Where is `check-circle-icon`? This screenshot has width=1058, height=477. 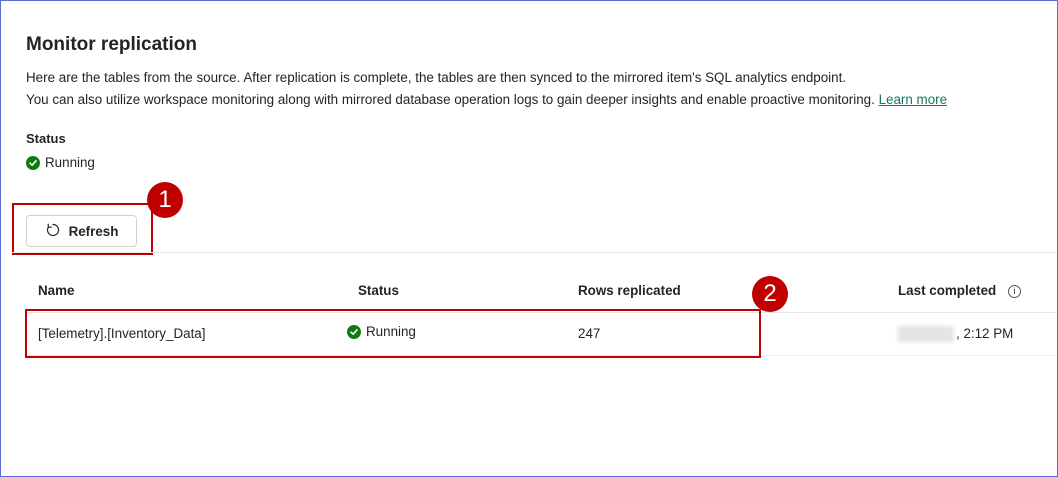
check-circle-icon is located at coordinates (33, 162).